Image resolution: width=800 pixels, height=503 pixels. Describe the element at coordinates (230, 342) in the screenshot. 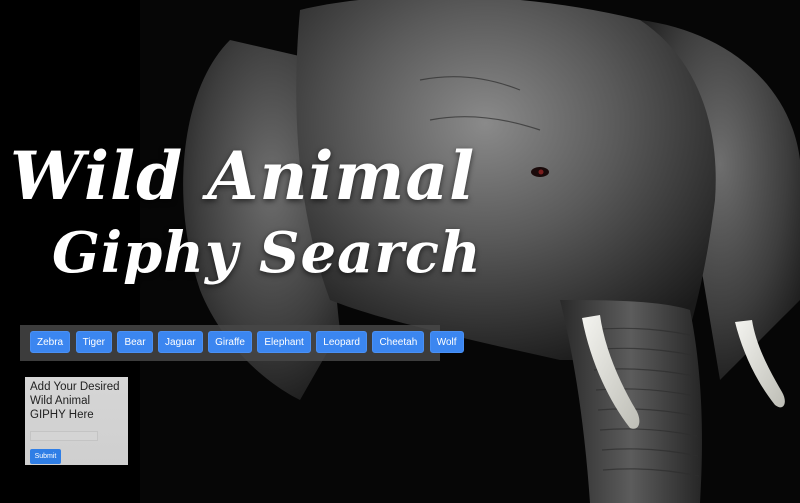

I see `animal-button-giraffe: Giraffe` at that location.